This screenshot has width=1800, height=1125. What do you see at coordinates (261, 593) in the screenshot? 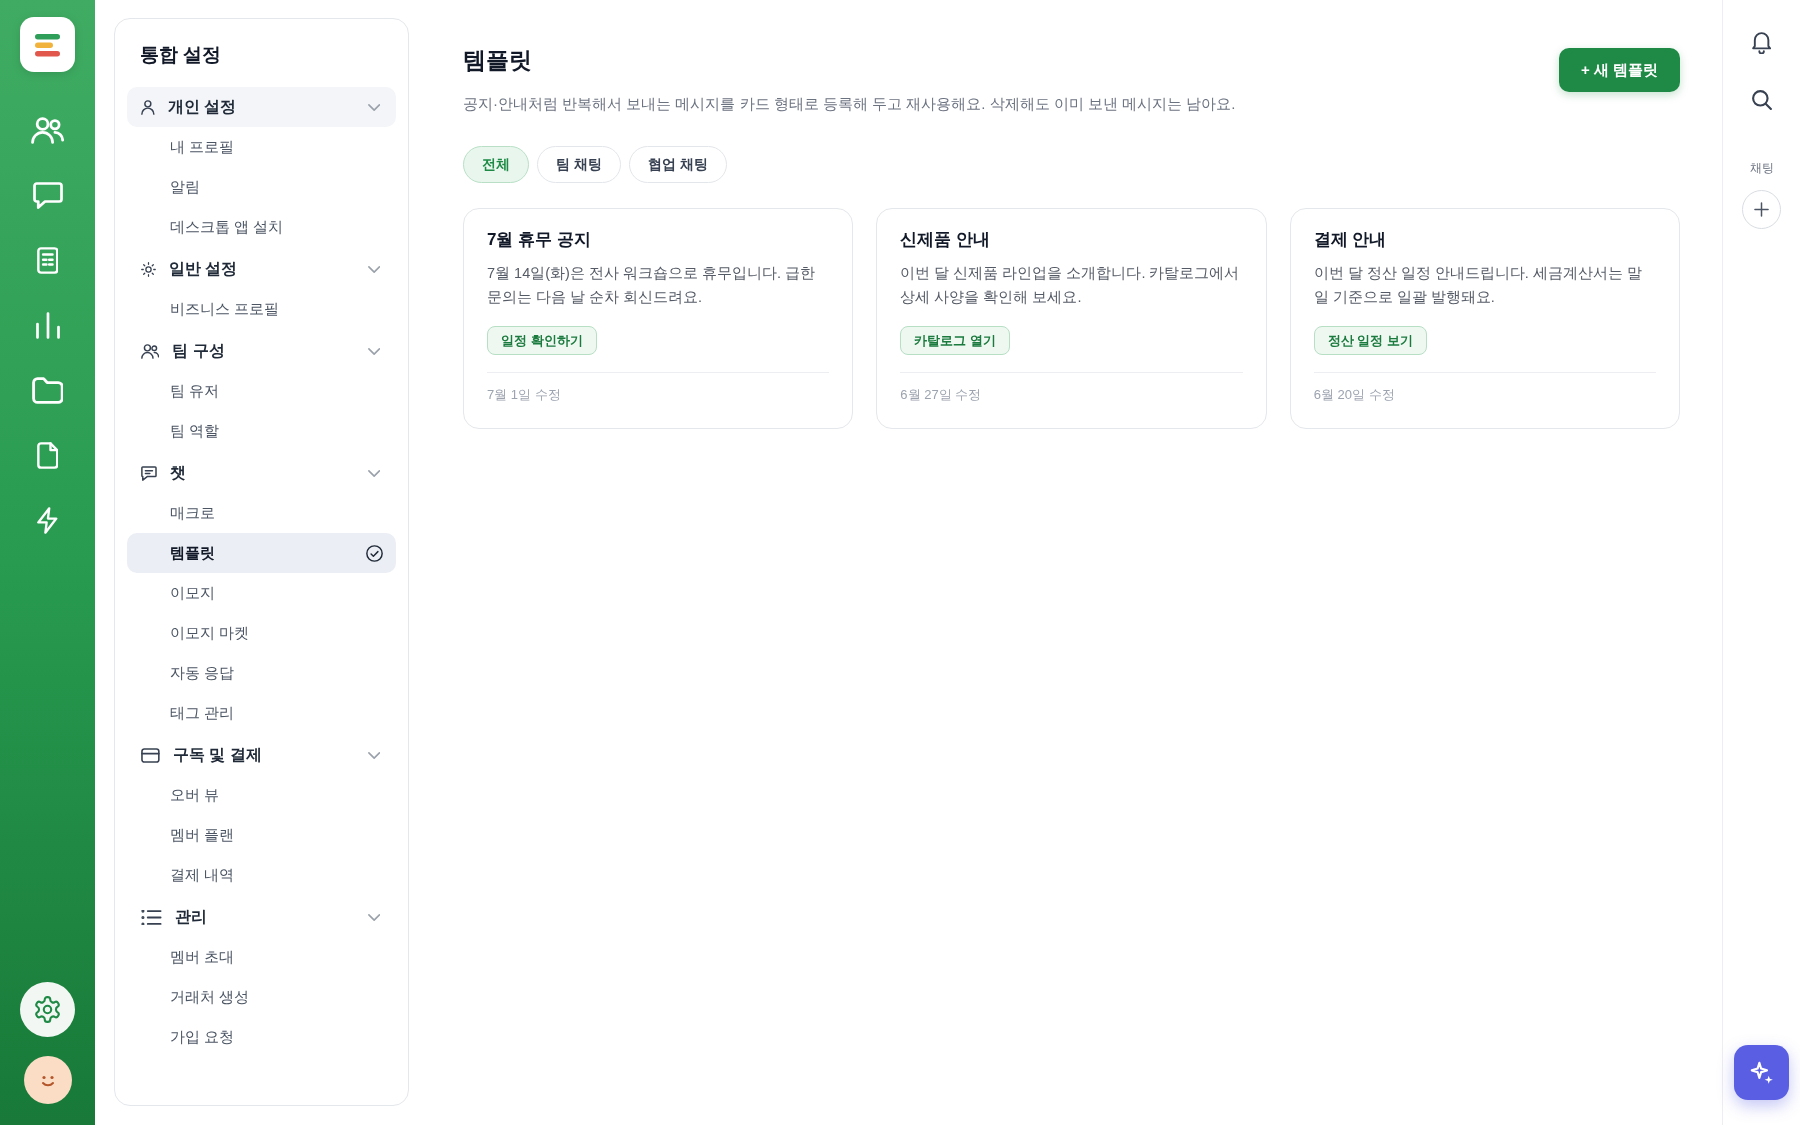
I see `sidebar-item: 이모지` at bounding box center [261, 593].